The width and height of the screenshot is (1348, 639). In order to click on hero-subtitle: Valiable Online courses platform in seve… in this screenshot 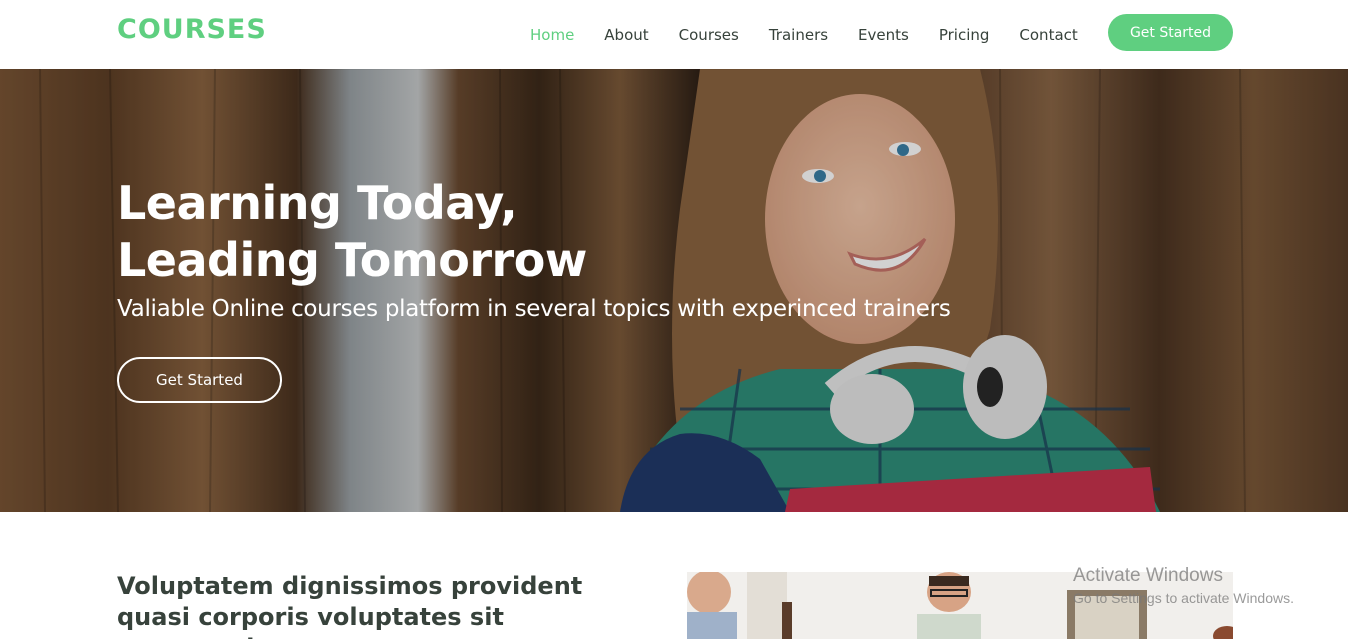, I will do `click(534, 309)`.